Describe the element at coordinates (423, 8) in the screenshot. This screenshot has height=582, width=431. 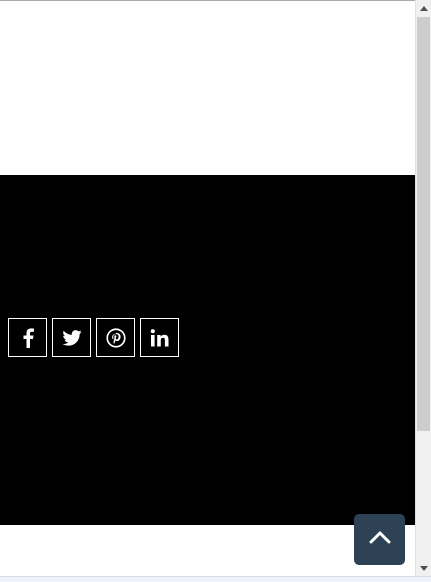
I see `scroll-up-arrow` at that location.